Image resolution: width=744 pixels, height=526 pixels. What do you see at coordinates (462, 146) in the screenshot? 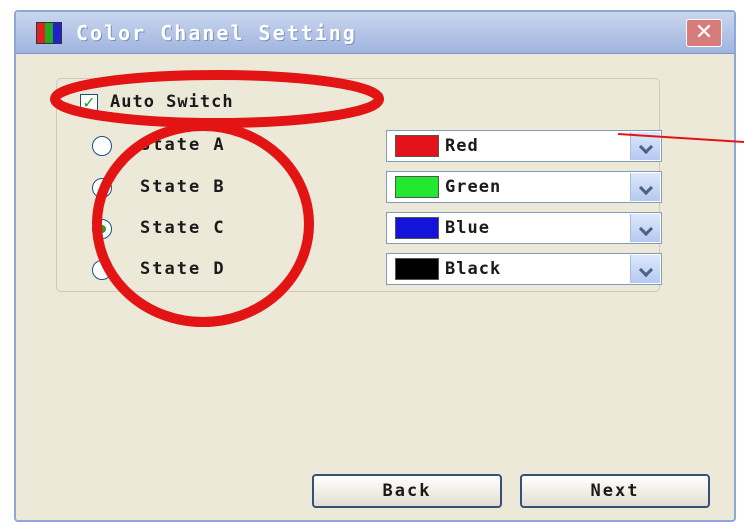
I see `state-a-color-value: Red` at bounding box center [462, 146].